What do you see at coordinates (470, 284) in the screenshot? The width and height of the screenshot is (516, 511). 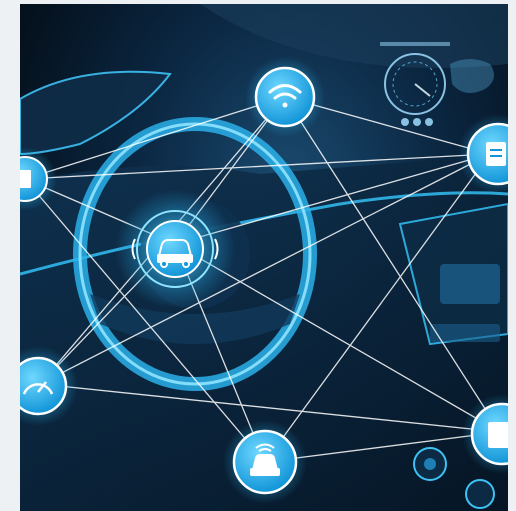 I see `console-screen` at bounding box center [470, 284].